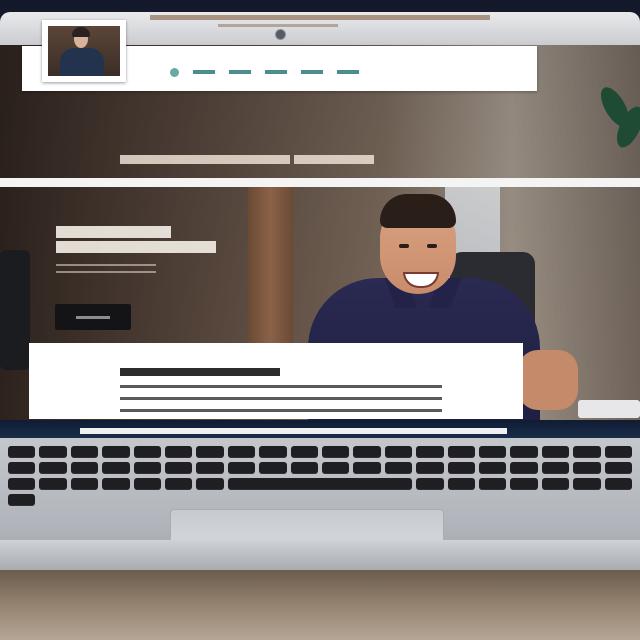 The height and width of the screenshot is (640, 640). What do you see at coordinates (293, 431) in the screenshot?
I see `screen-bottom-bar` at bounding box center [293, 431].